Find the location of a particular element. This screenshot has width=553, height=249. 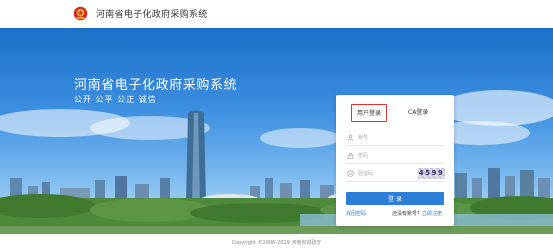

top-header: 河南省电子化政府采购系统 is located at coordinates (276, 14).